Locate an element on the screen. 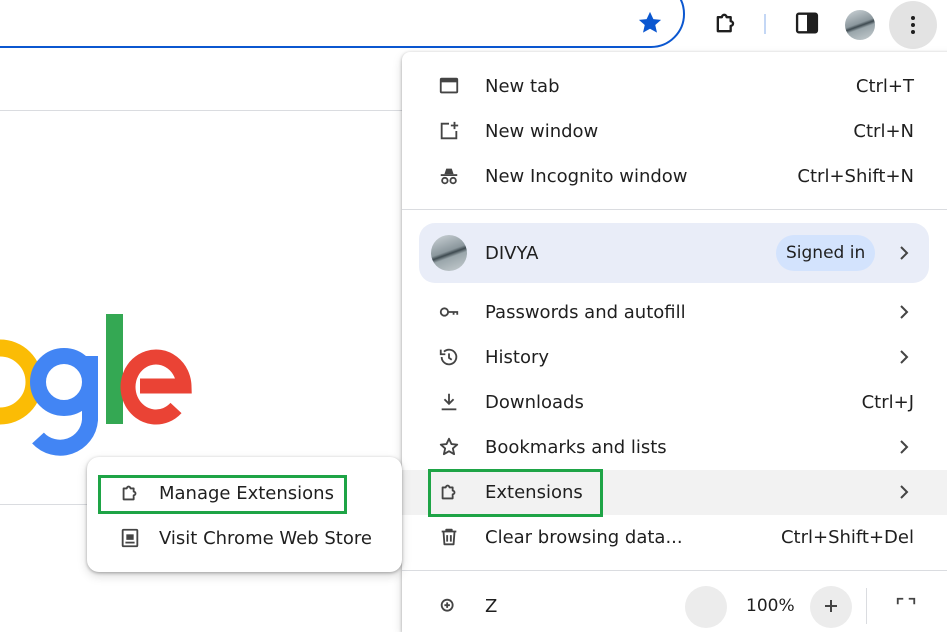  shortcut: Ctrl+N is located at coordinates (883, 131).